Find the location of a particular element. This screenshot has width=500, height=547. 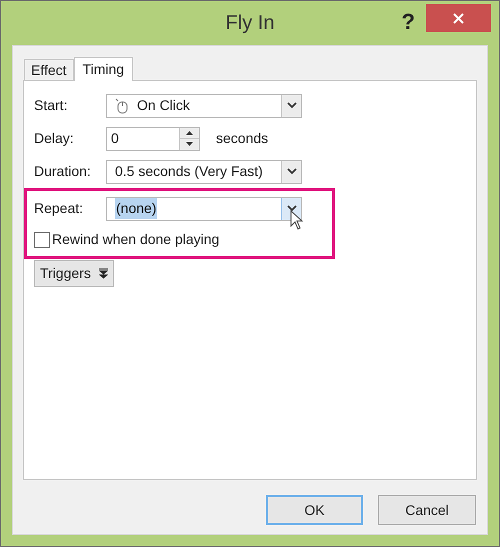

dropdown: On Click is located at coordinates (204, 106).